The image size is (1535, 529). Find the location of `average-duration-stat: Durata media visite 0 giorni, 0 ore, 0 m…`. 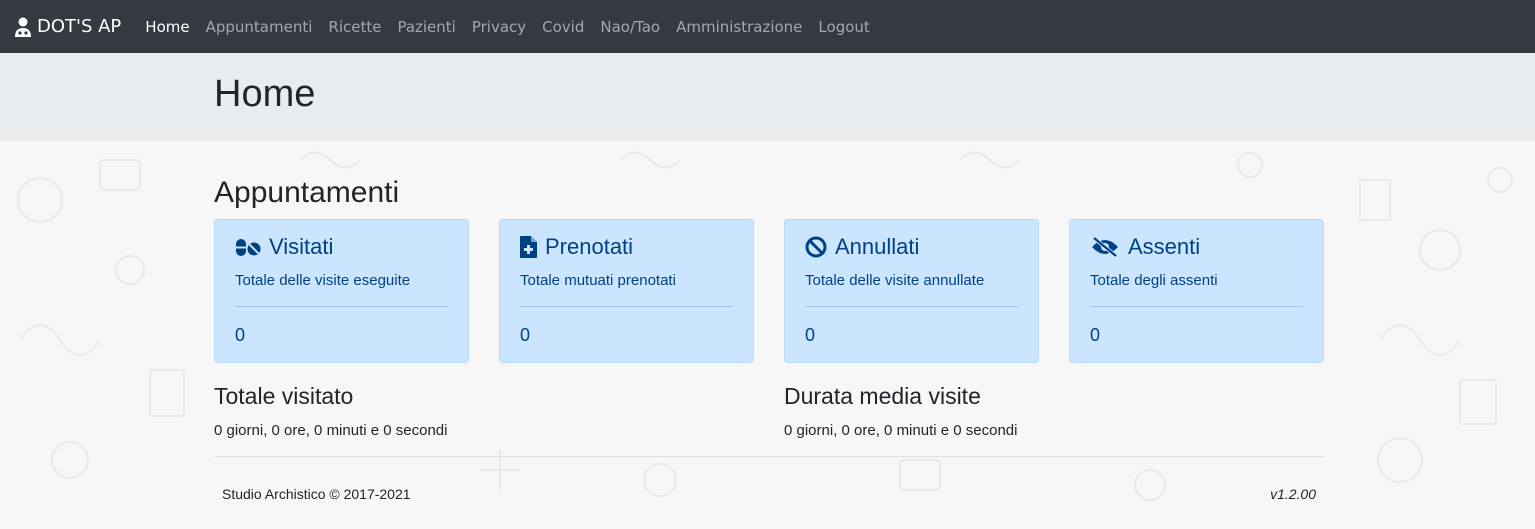

average-duration-stat: Durata media visite 0 giorni, 0 ore, 0 m… is located at coordinates (900, 411).